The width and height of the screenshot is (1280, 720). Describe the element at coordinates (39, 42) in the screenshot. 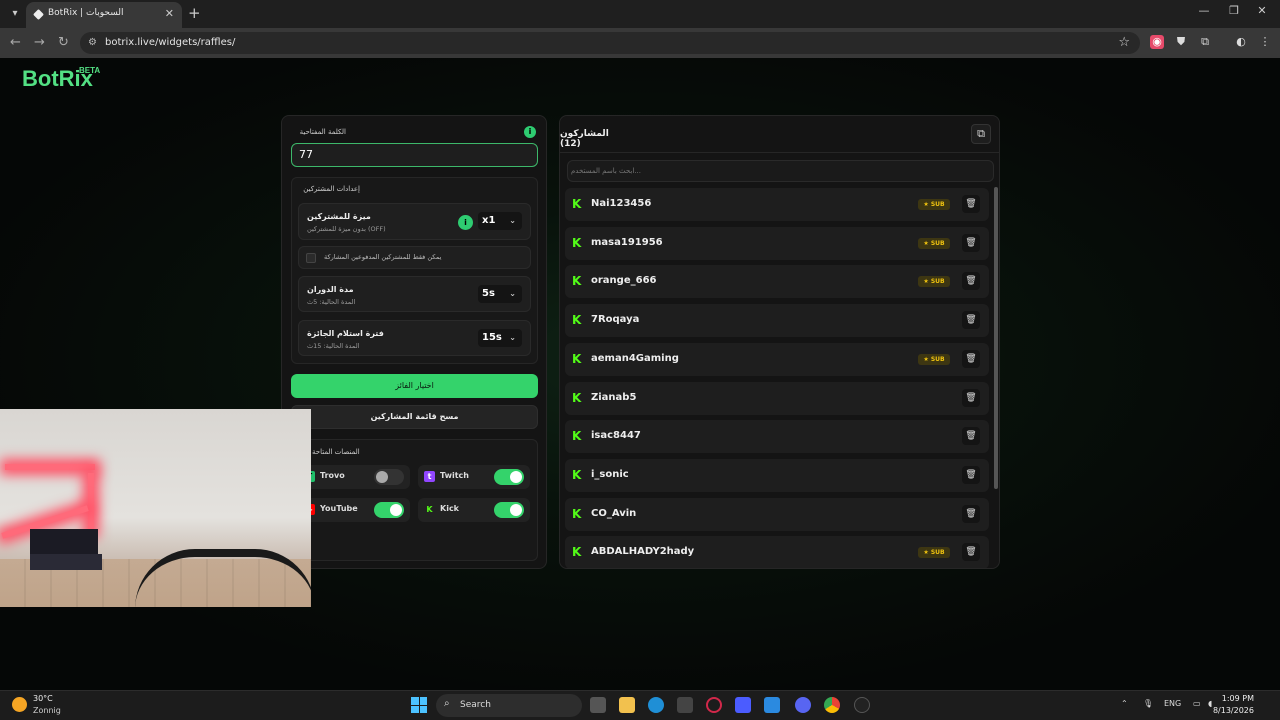

I see `forward-icon: →` at that location.